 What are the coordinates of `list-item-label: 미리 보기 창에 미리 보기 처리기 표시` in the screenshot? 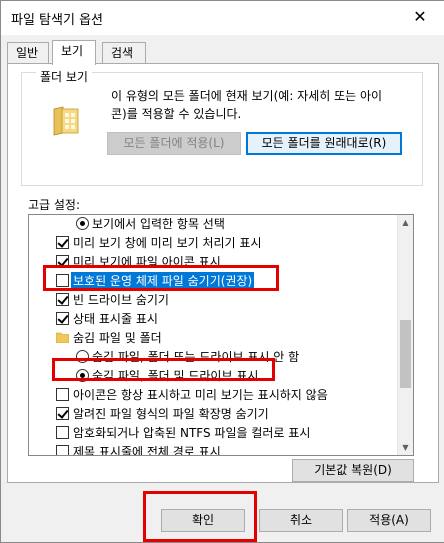 It's located at (167, 243).